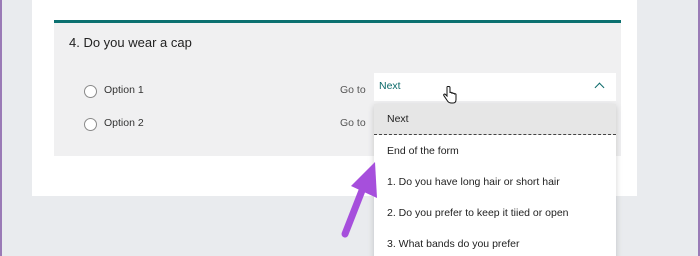 The image size is (700, 256). I want to click on question-title: 4. Do you wear a cap, so click(130, 42).